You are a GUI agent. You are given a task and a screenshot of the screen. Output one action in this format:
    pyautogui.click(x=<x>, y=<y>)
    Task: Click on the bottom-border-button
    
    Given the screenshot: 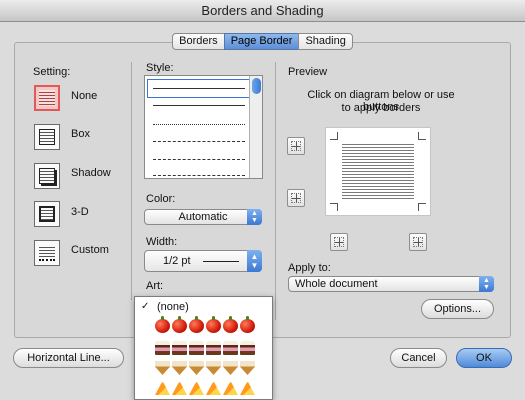 What is the action you would take?
    pyautogui.click(x=296, y=198)
    